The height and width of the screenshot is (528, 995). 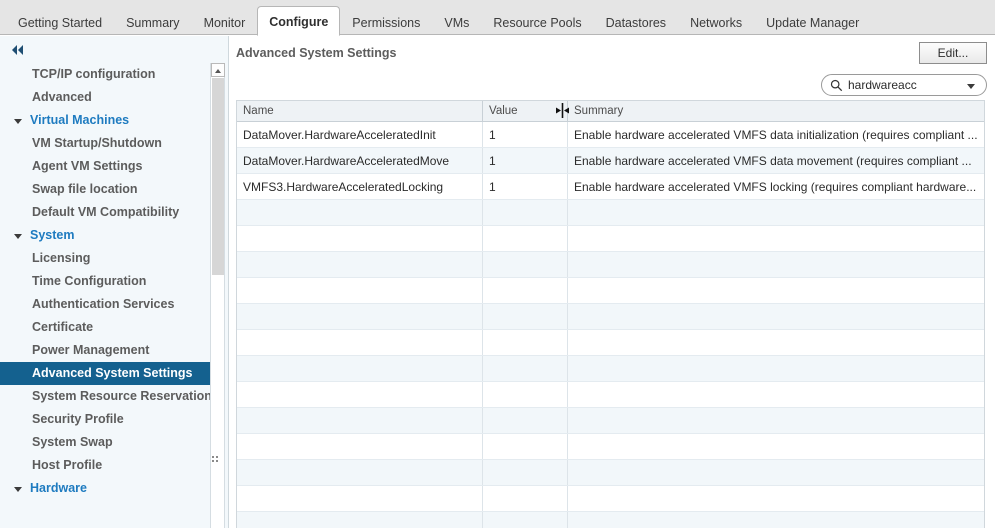 I want to click on sidebar-item-time-configuration: Time Configuration, so click(x=105, y=281).